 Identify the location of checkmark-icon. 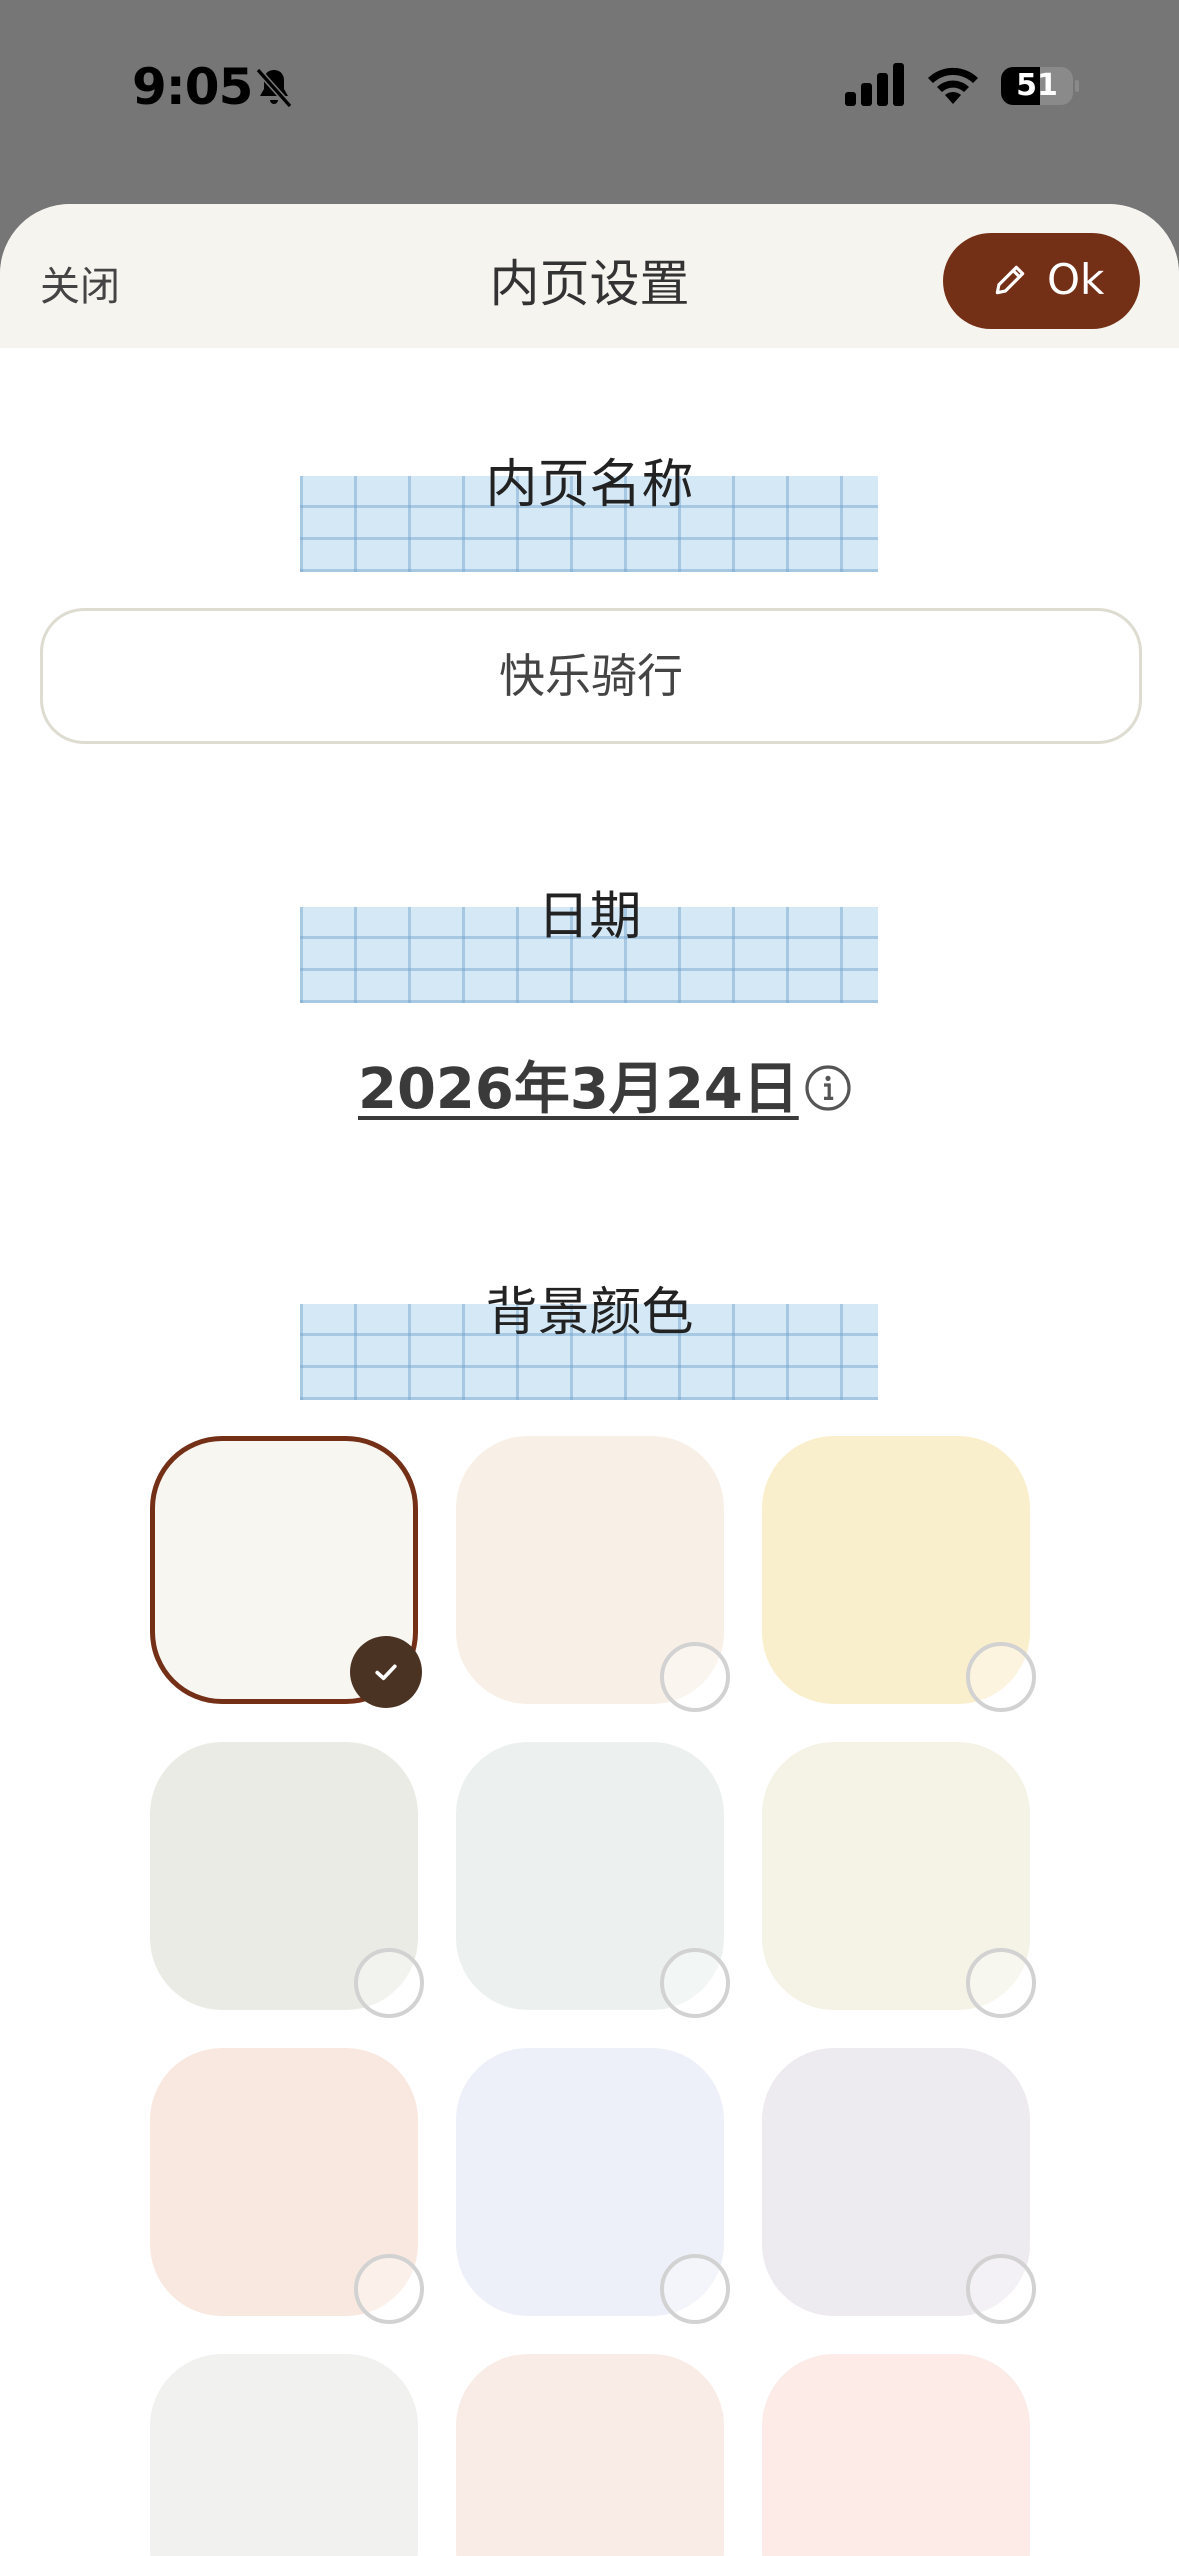
(386, 1672).